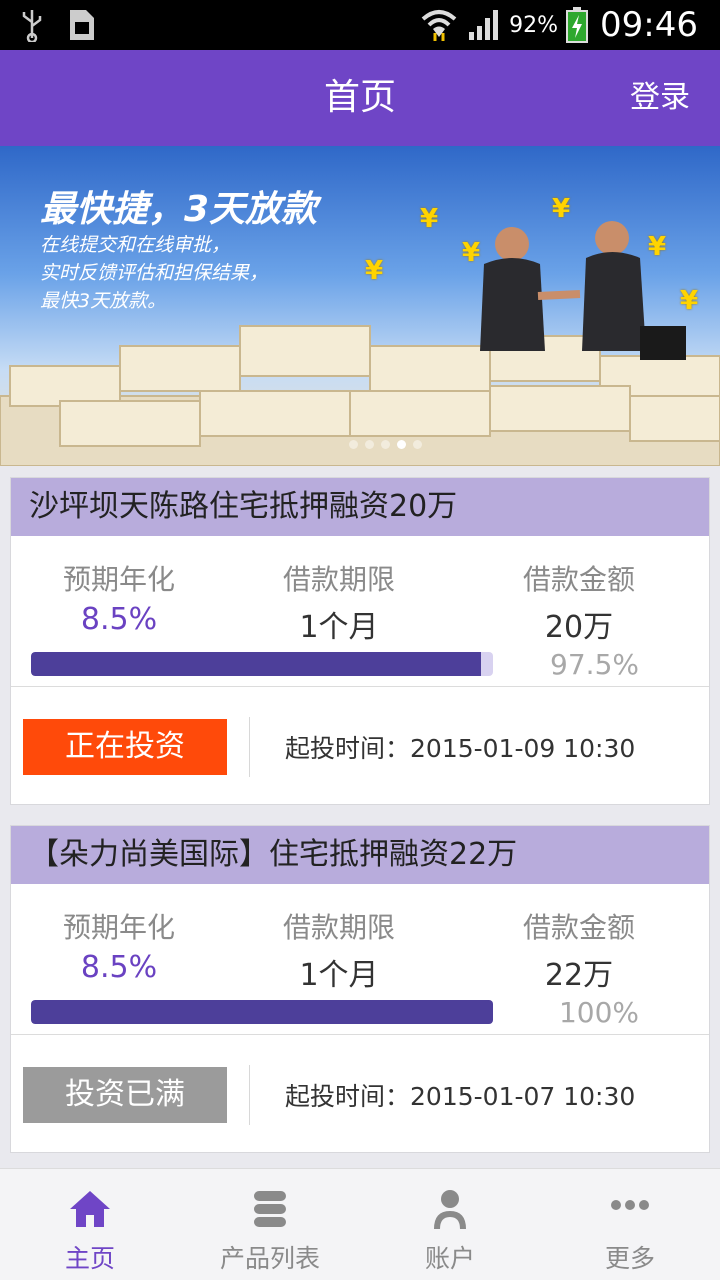  I want to click on amount-value: 22万, so click(579, 975).